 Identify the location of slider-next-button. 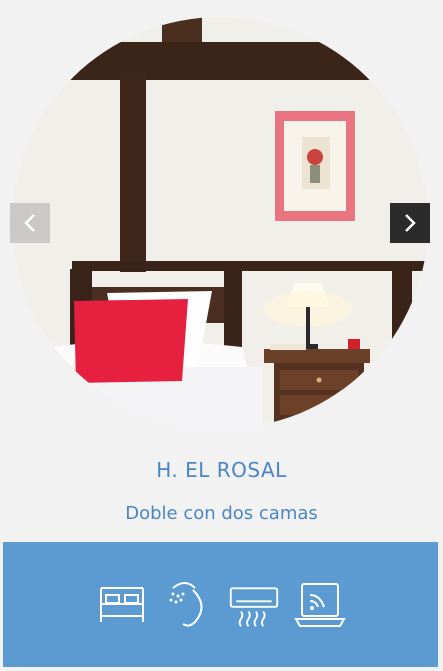
(410, 223).